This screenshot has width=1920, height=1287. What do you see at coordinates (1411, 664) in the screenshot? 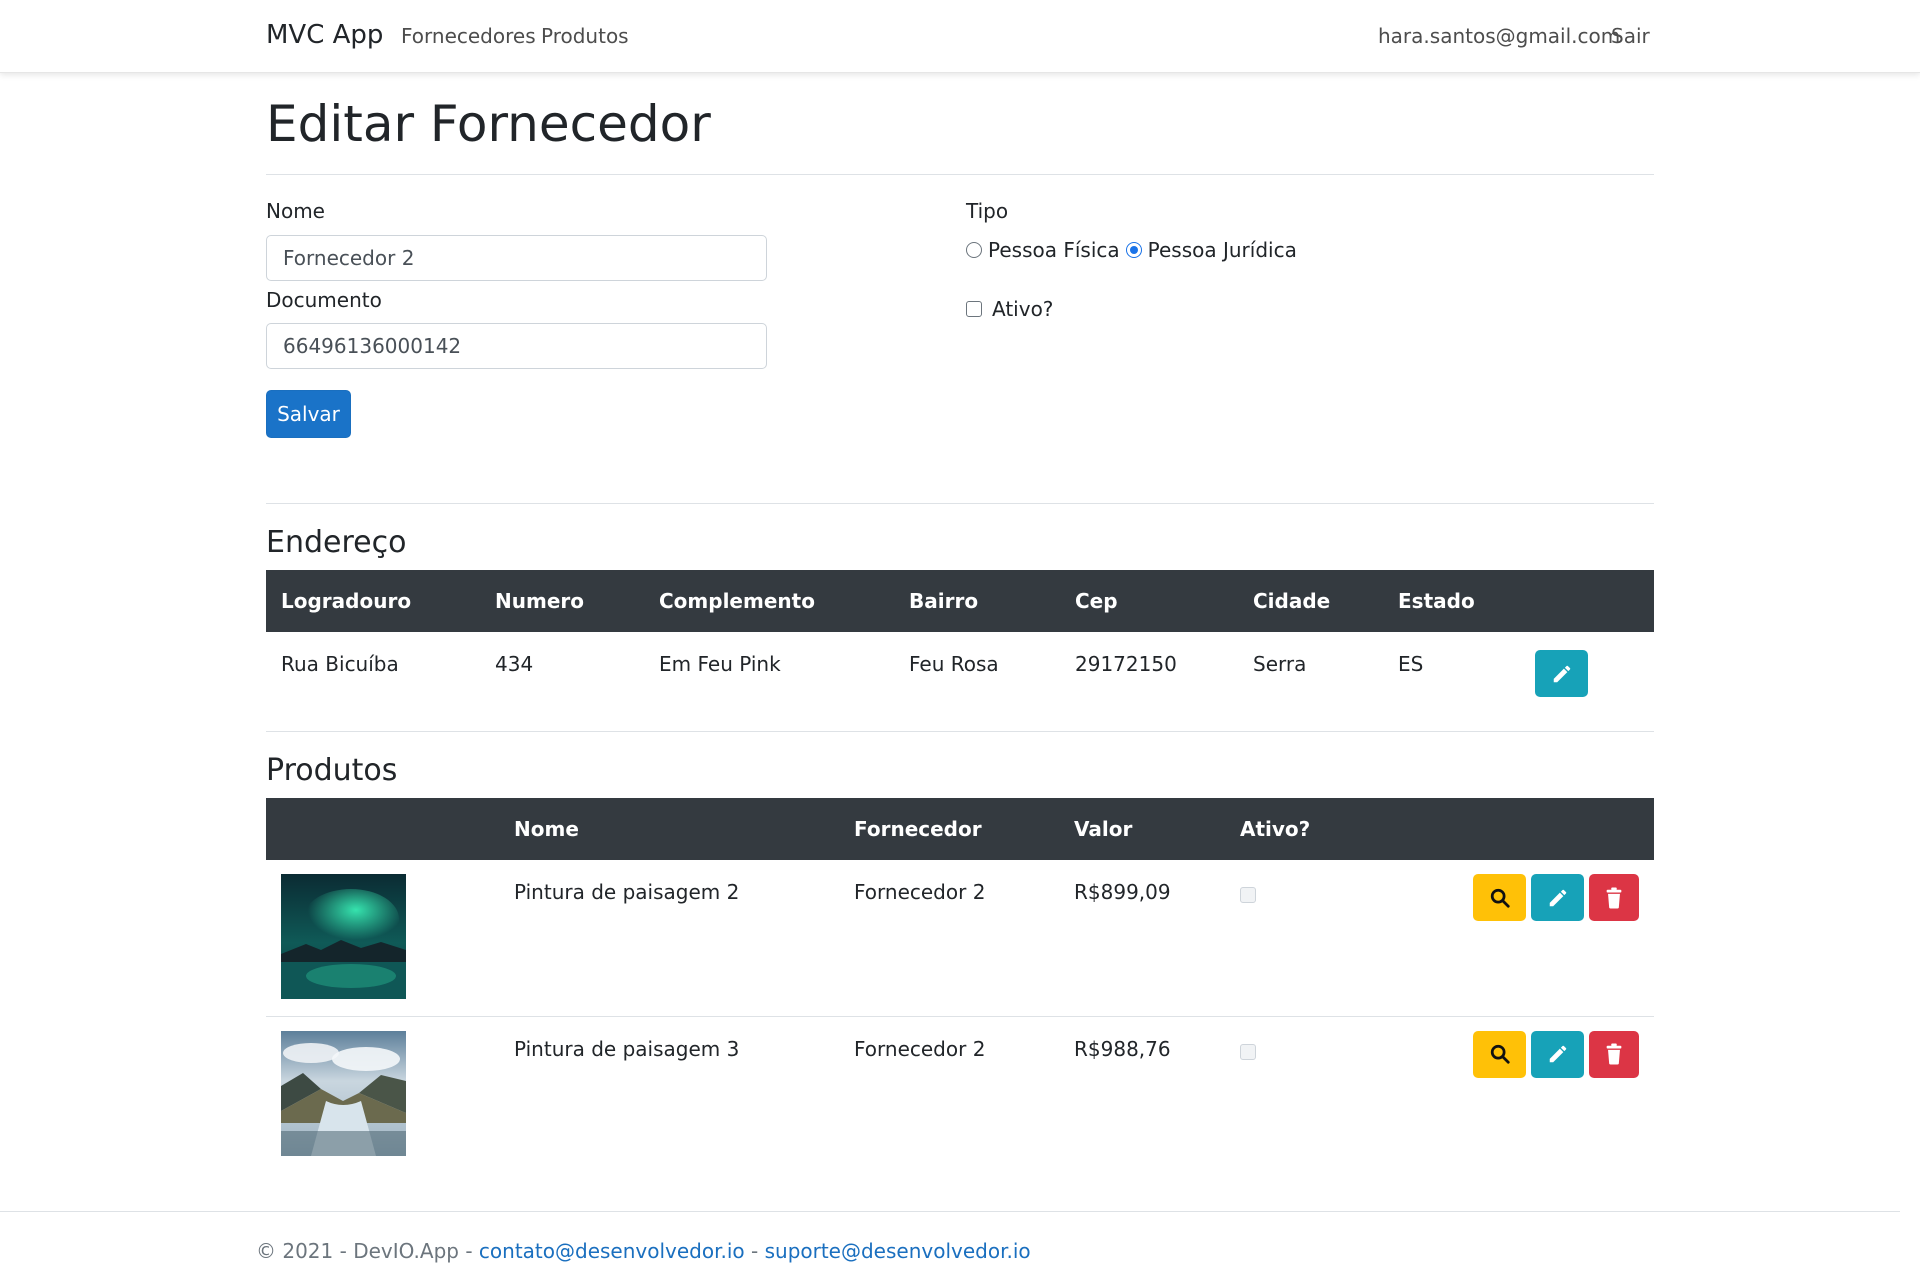
I see `cell-estado: ES` at bounding box center [1411, 664].